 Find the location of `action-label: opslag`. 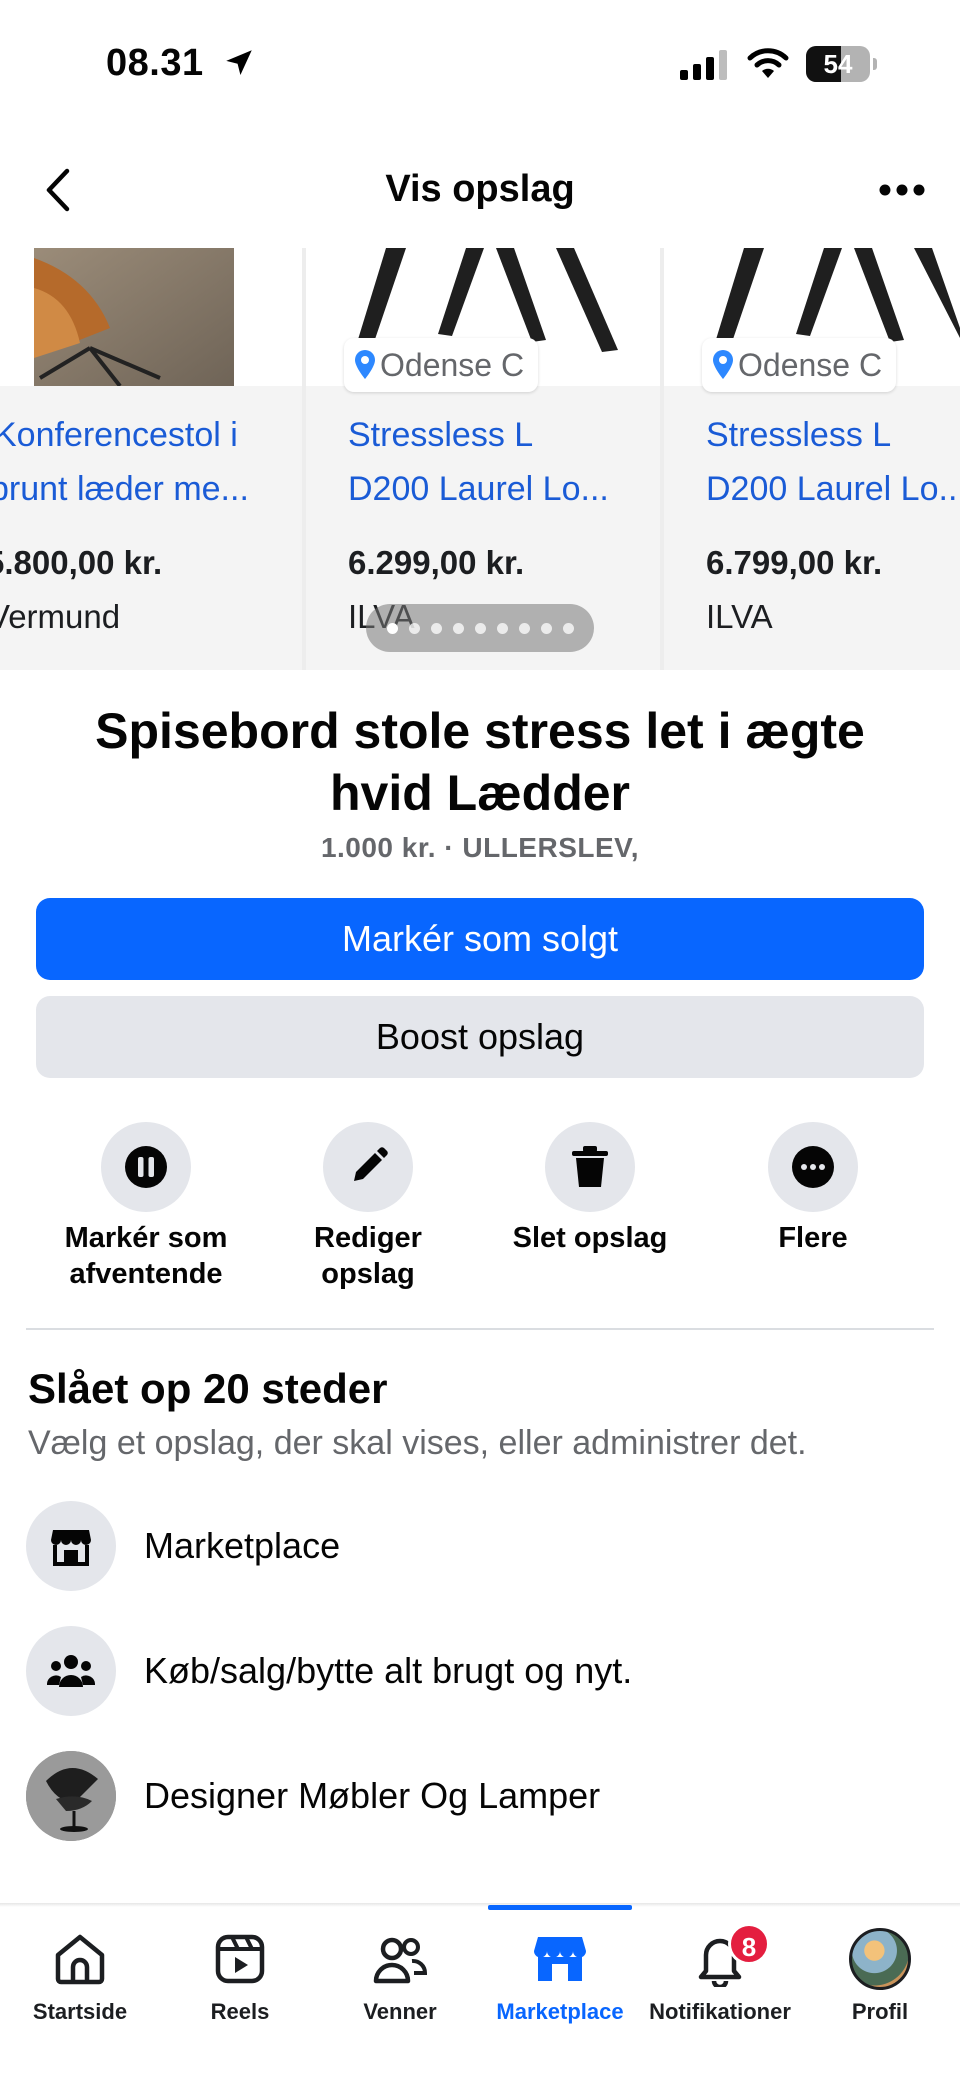

action-label: opslag is located at coordinates (368, 1274).